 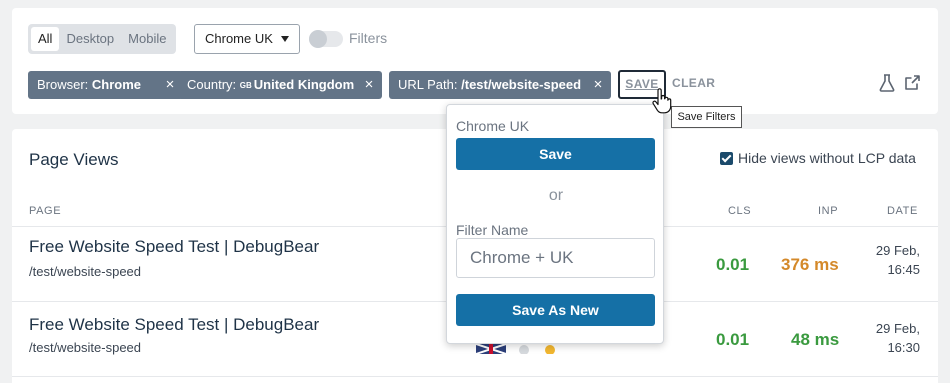 I want to click on row-date: 29 Feb, 16:30, so click(x=885, y=338).